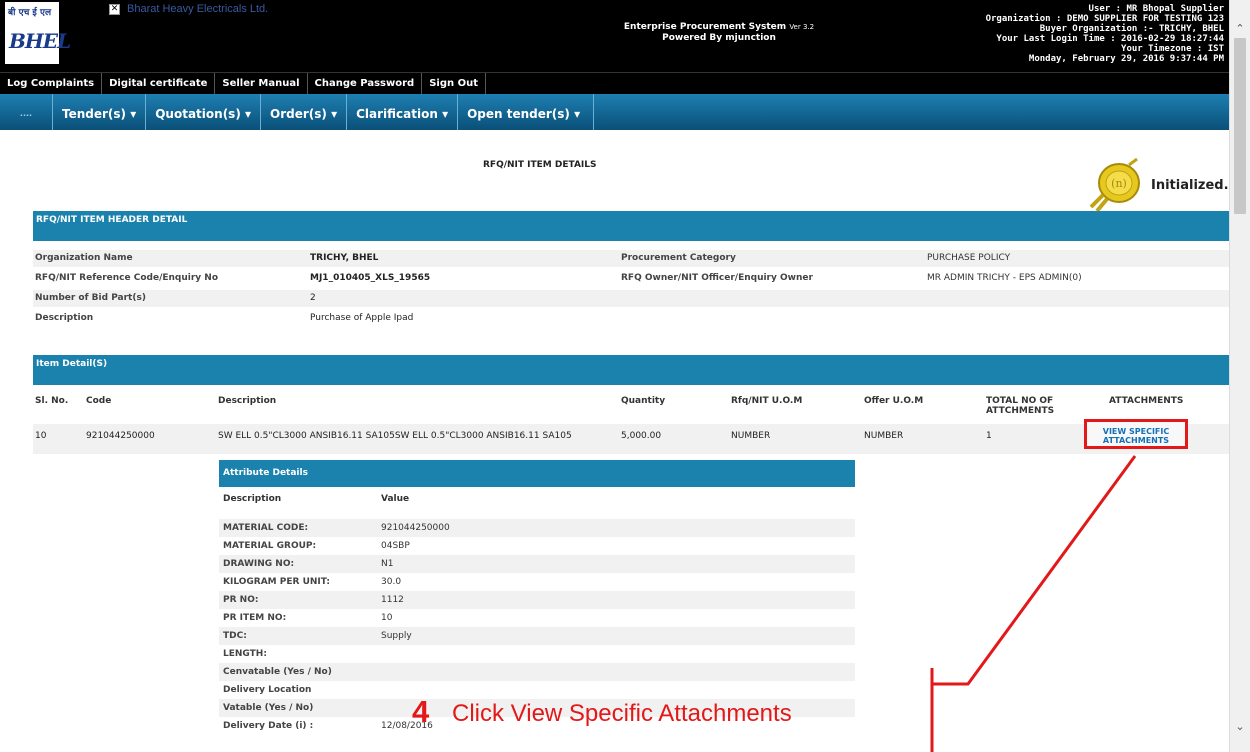  Describe the element at coordinates (41, 436) in the screenshot. I see `item-sl-no: 10` at that location.